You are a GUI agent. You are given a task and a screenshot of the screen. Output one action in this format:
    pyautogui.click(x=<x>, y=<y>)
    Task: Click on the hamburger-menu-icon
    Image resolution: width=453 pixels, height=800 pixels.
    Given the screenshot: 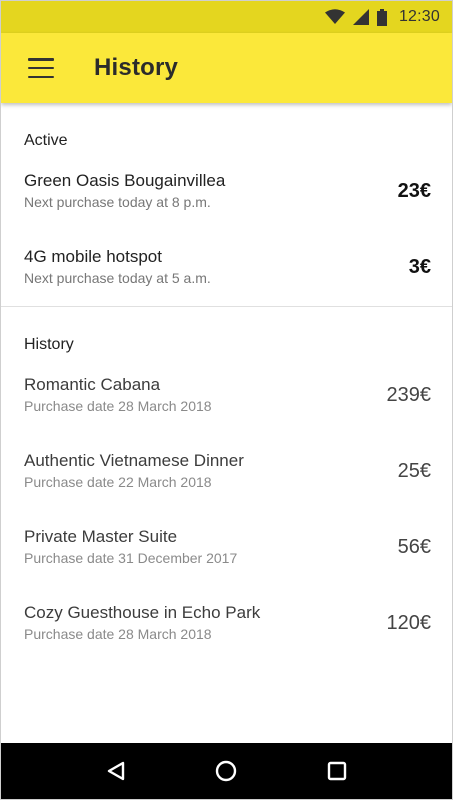 What is the action you would take?
    pyautogui.click(x=41, y=68)
    